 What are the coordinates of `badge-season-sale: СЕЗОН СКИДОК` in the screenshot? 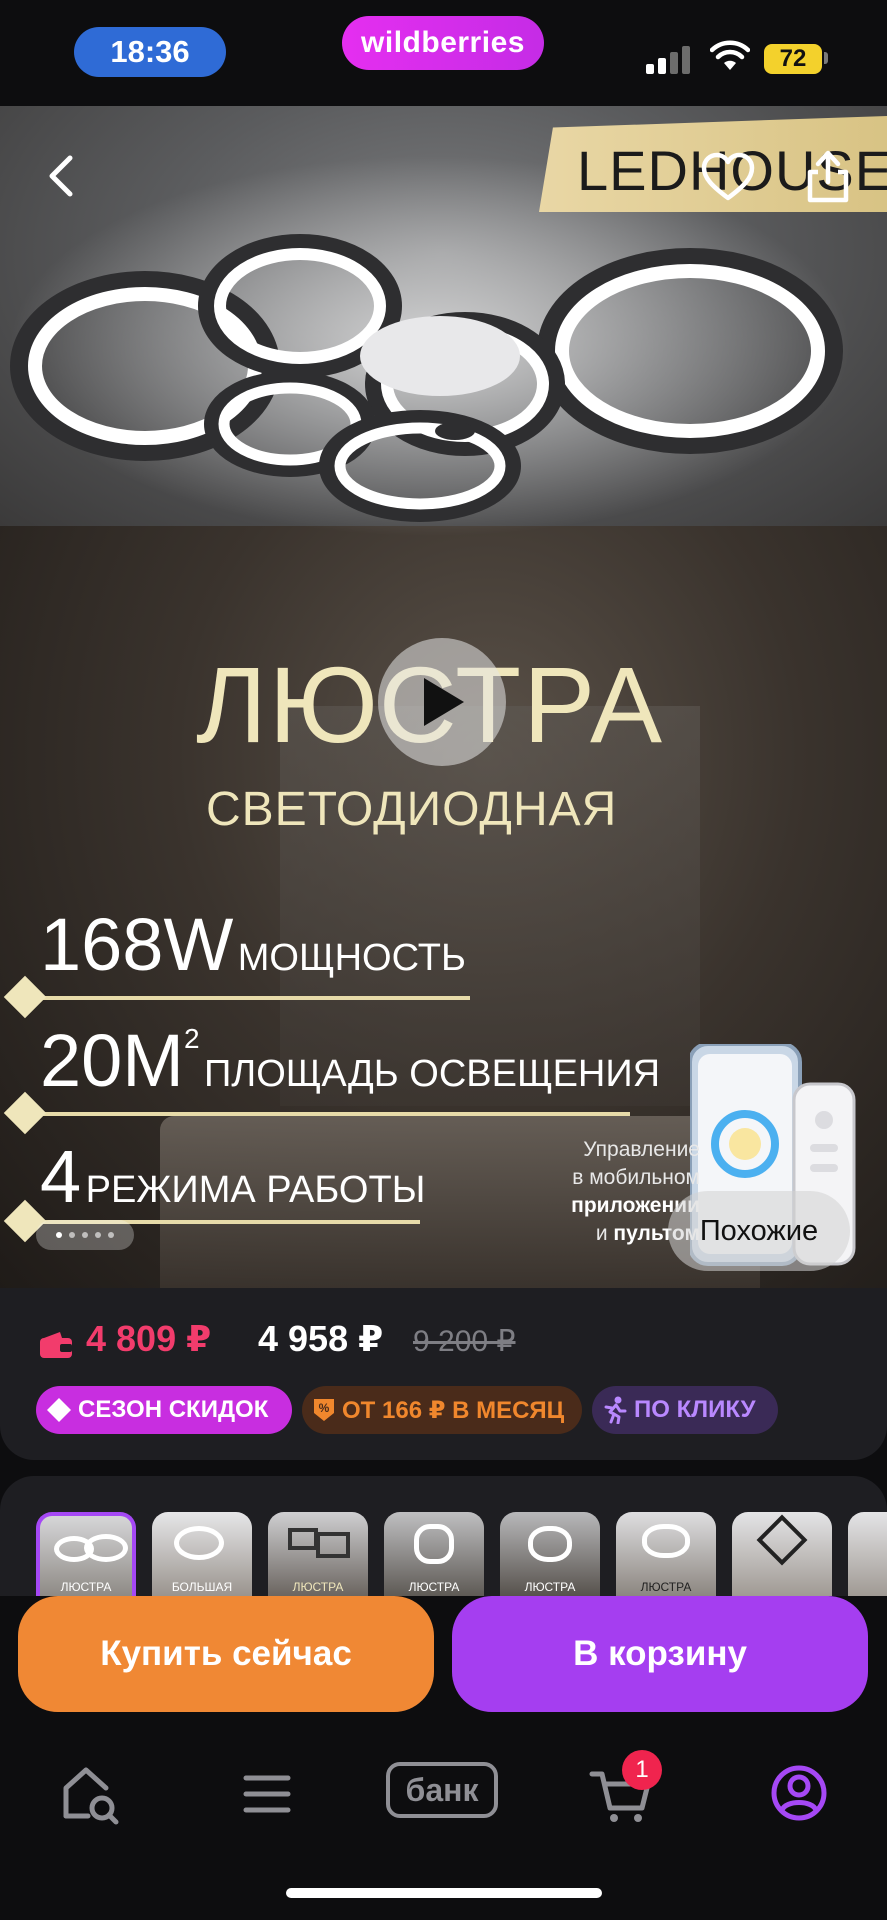 It's located at (164, 1410).